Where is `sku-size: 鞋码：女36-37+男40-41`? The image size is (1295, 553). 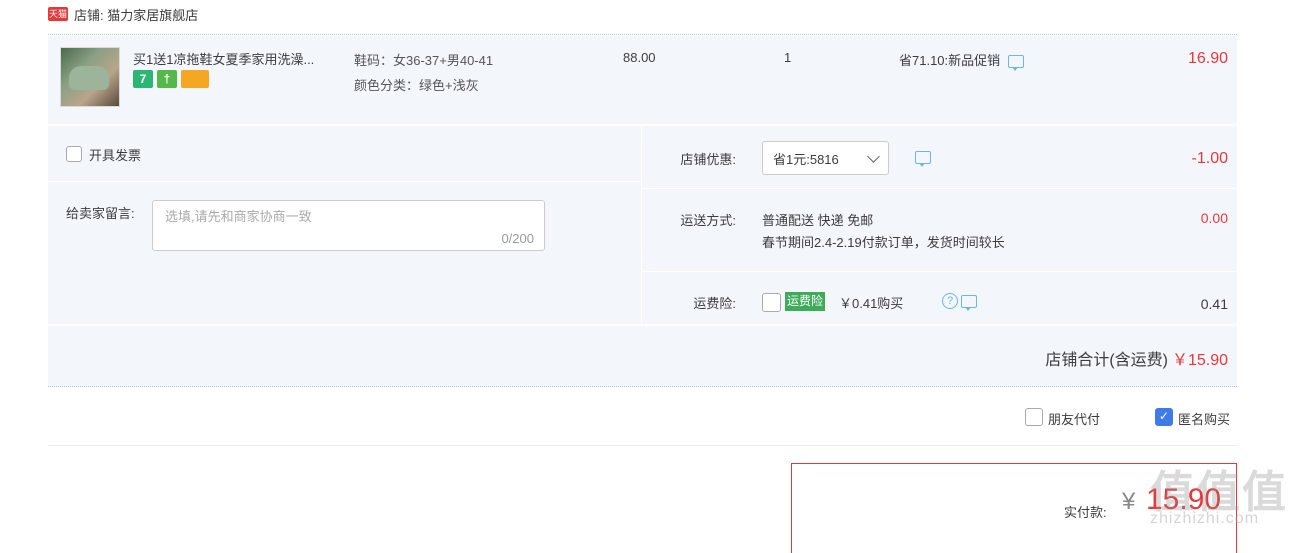 sku-size: 鞋码：女36-37+男40-41 is located at coordinates (424, 60).